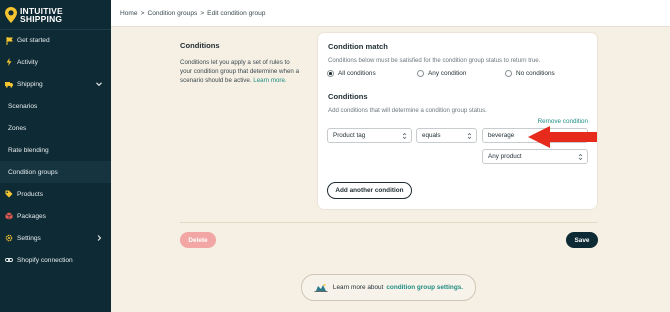 The image size is (670, 312). Describe the element at coordinates (17, 128) in the screenshot. I see `sidebar-item-label: Zones` at that location.